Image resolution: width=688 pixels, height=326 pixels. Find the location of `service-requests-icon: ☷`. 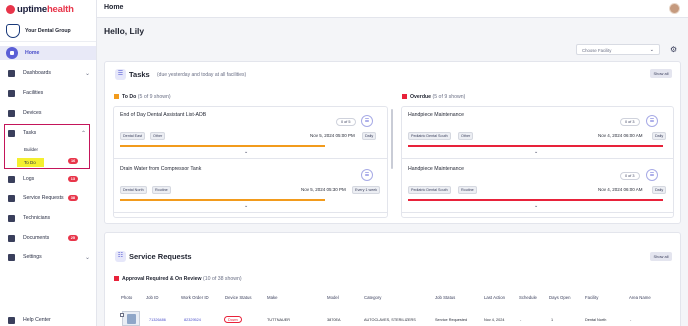

service-requests-icon: ☷ is located at coordinates (120, 256).